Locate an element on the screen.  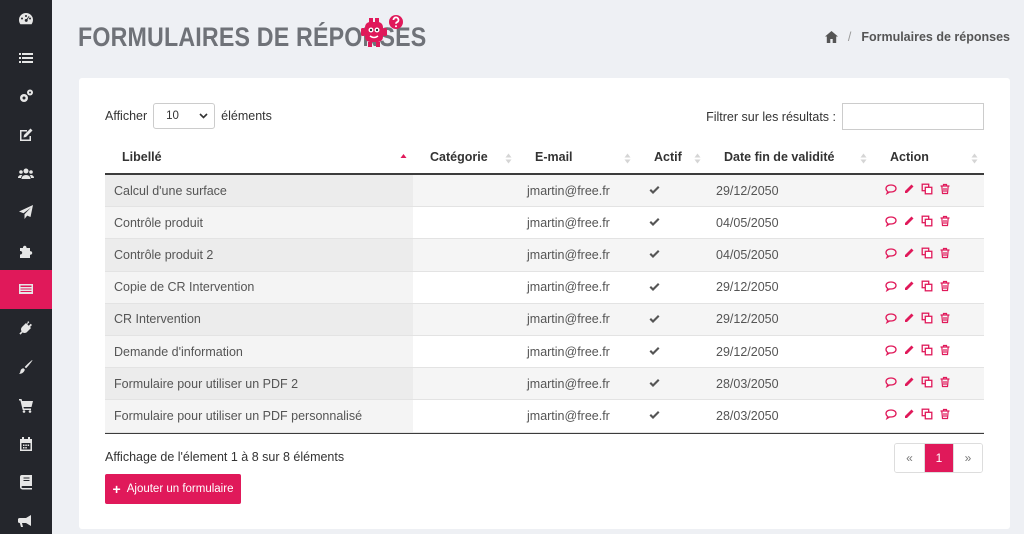
add-form-button: + Ajouter un formulaire is located at coordinates (173, 489).